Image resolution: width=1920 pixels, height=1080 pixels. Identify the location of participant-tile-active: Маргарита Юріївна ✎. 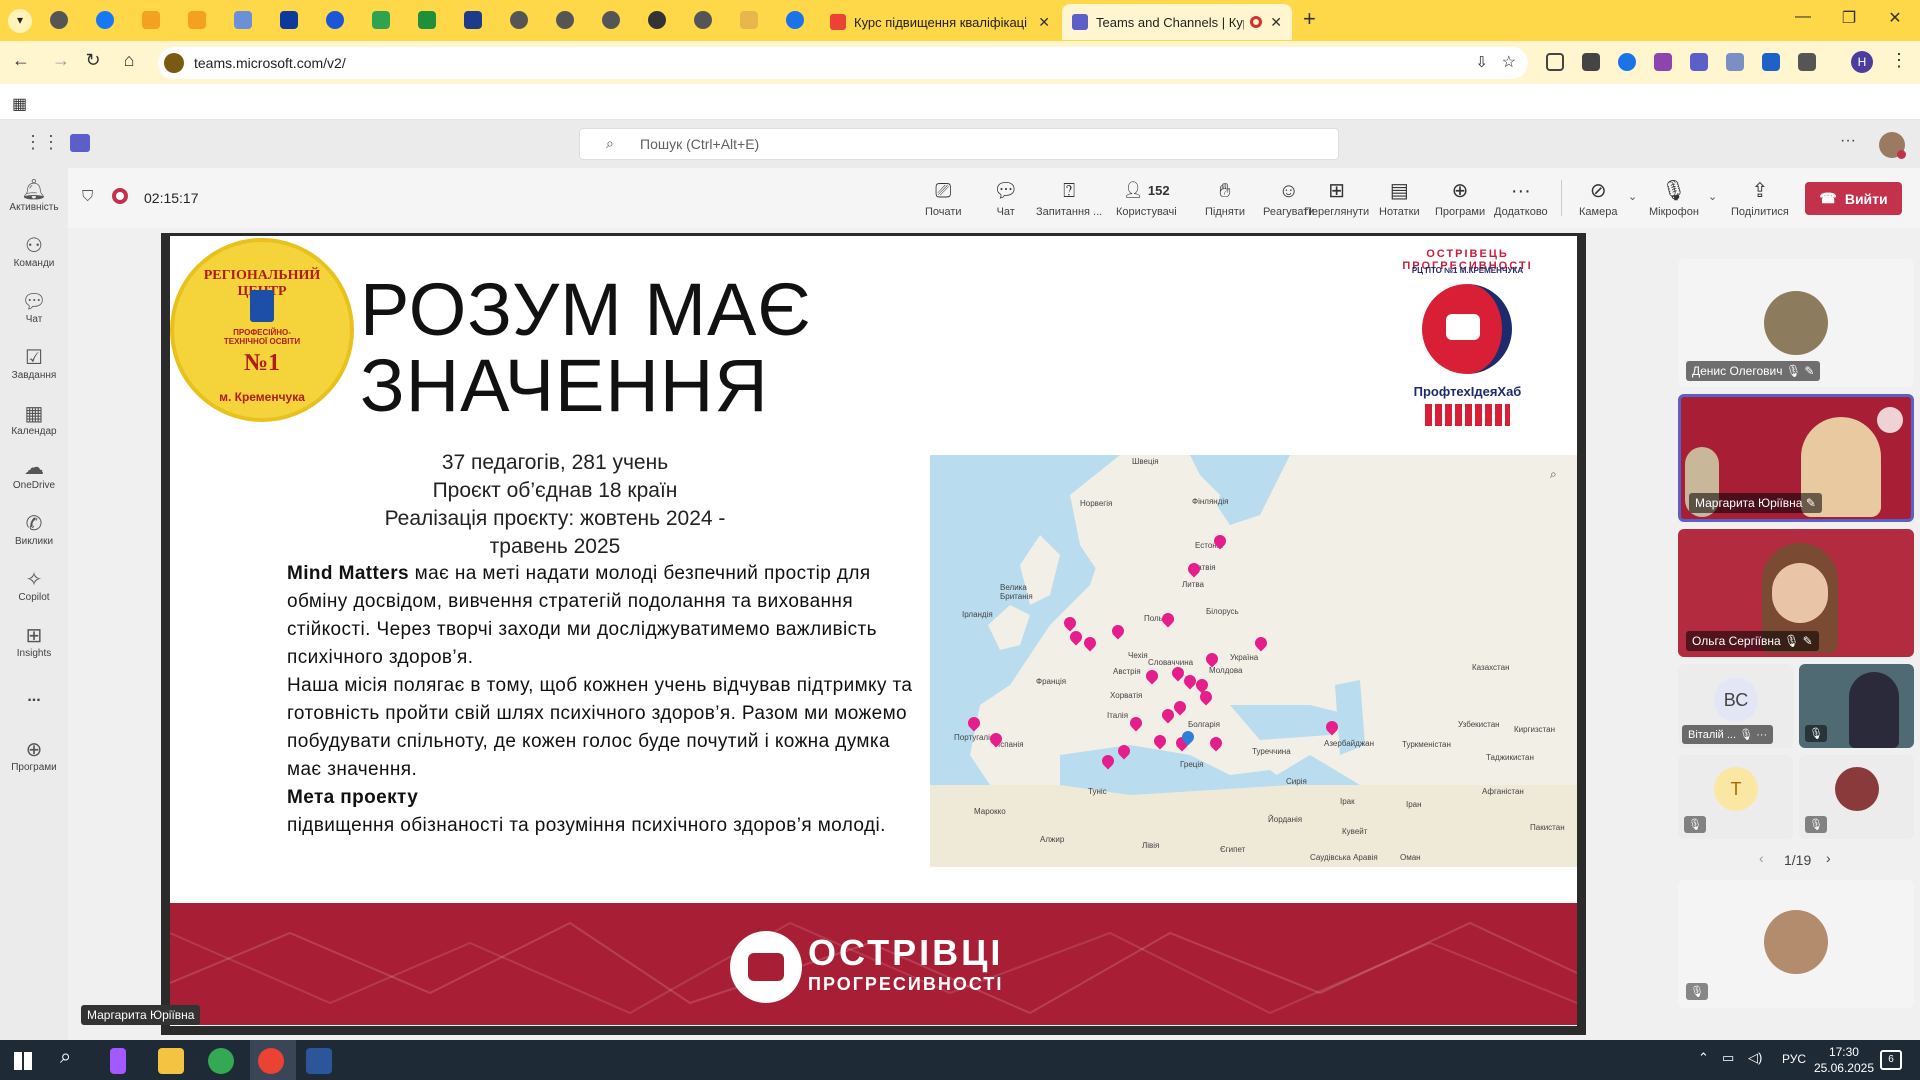
(1796, 458).